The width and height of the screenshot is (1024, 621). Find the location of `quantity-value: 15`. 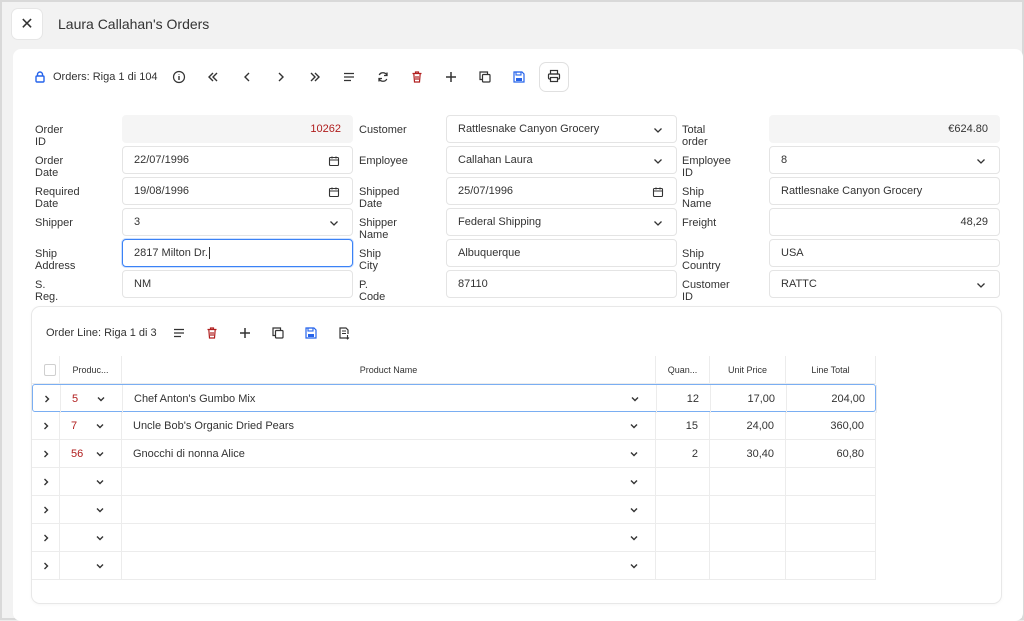

quantity-value: 15 is located at coordinates (691, 426).